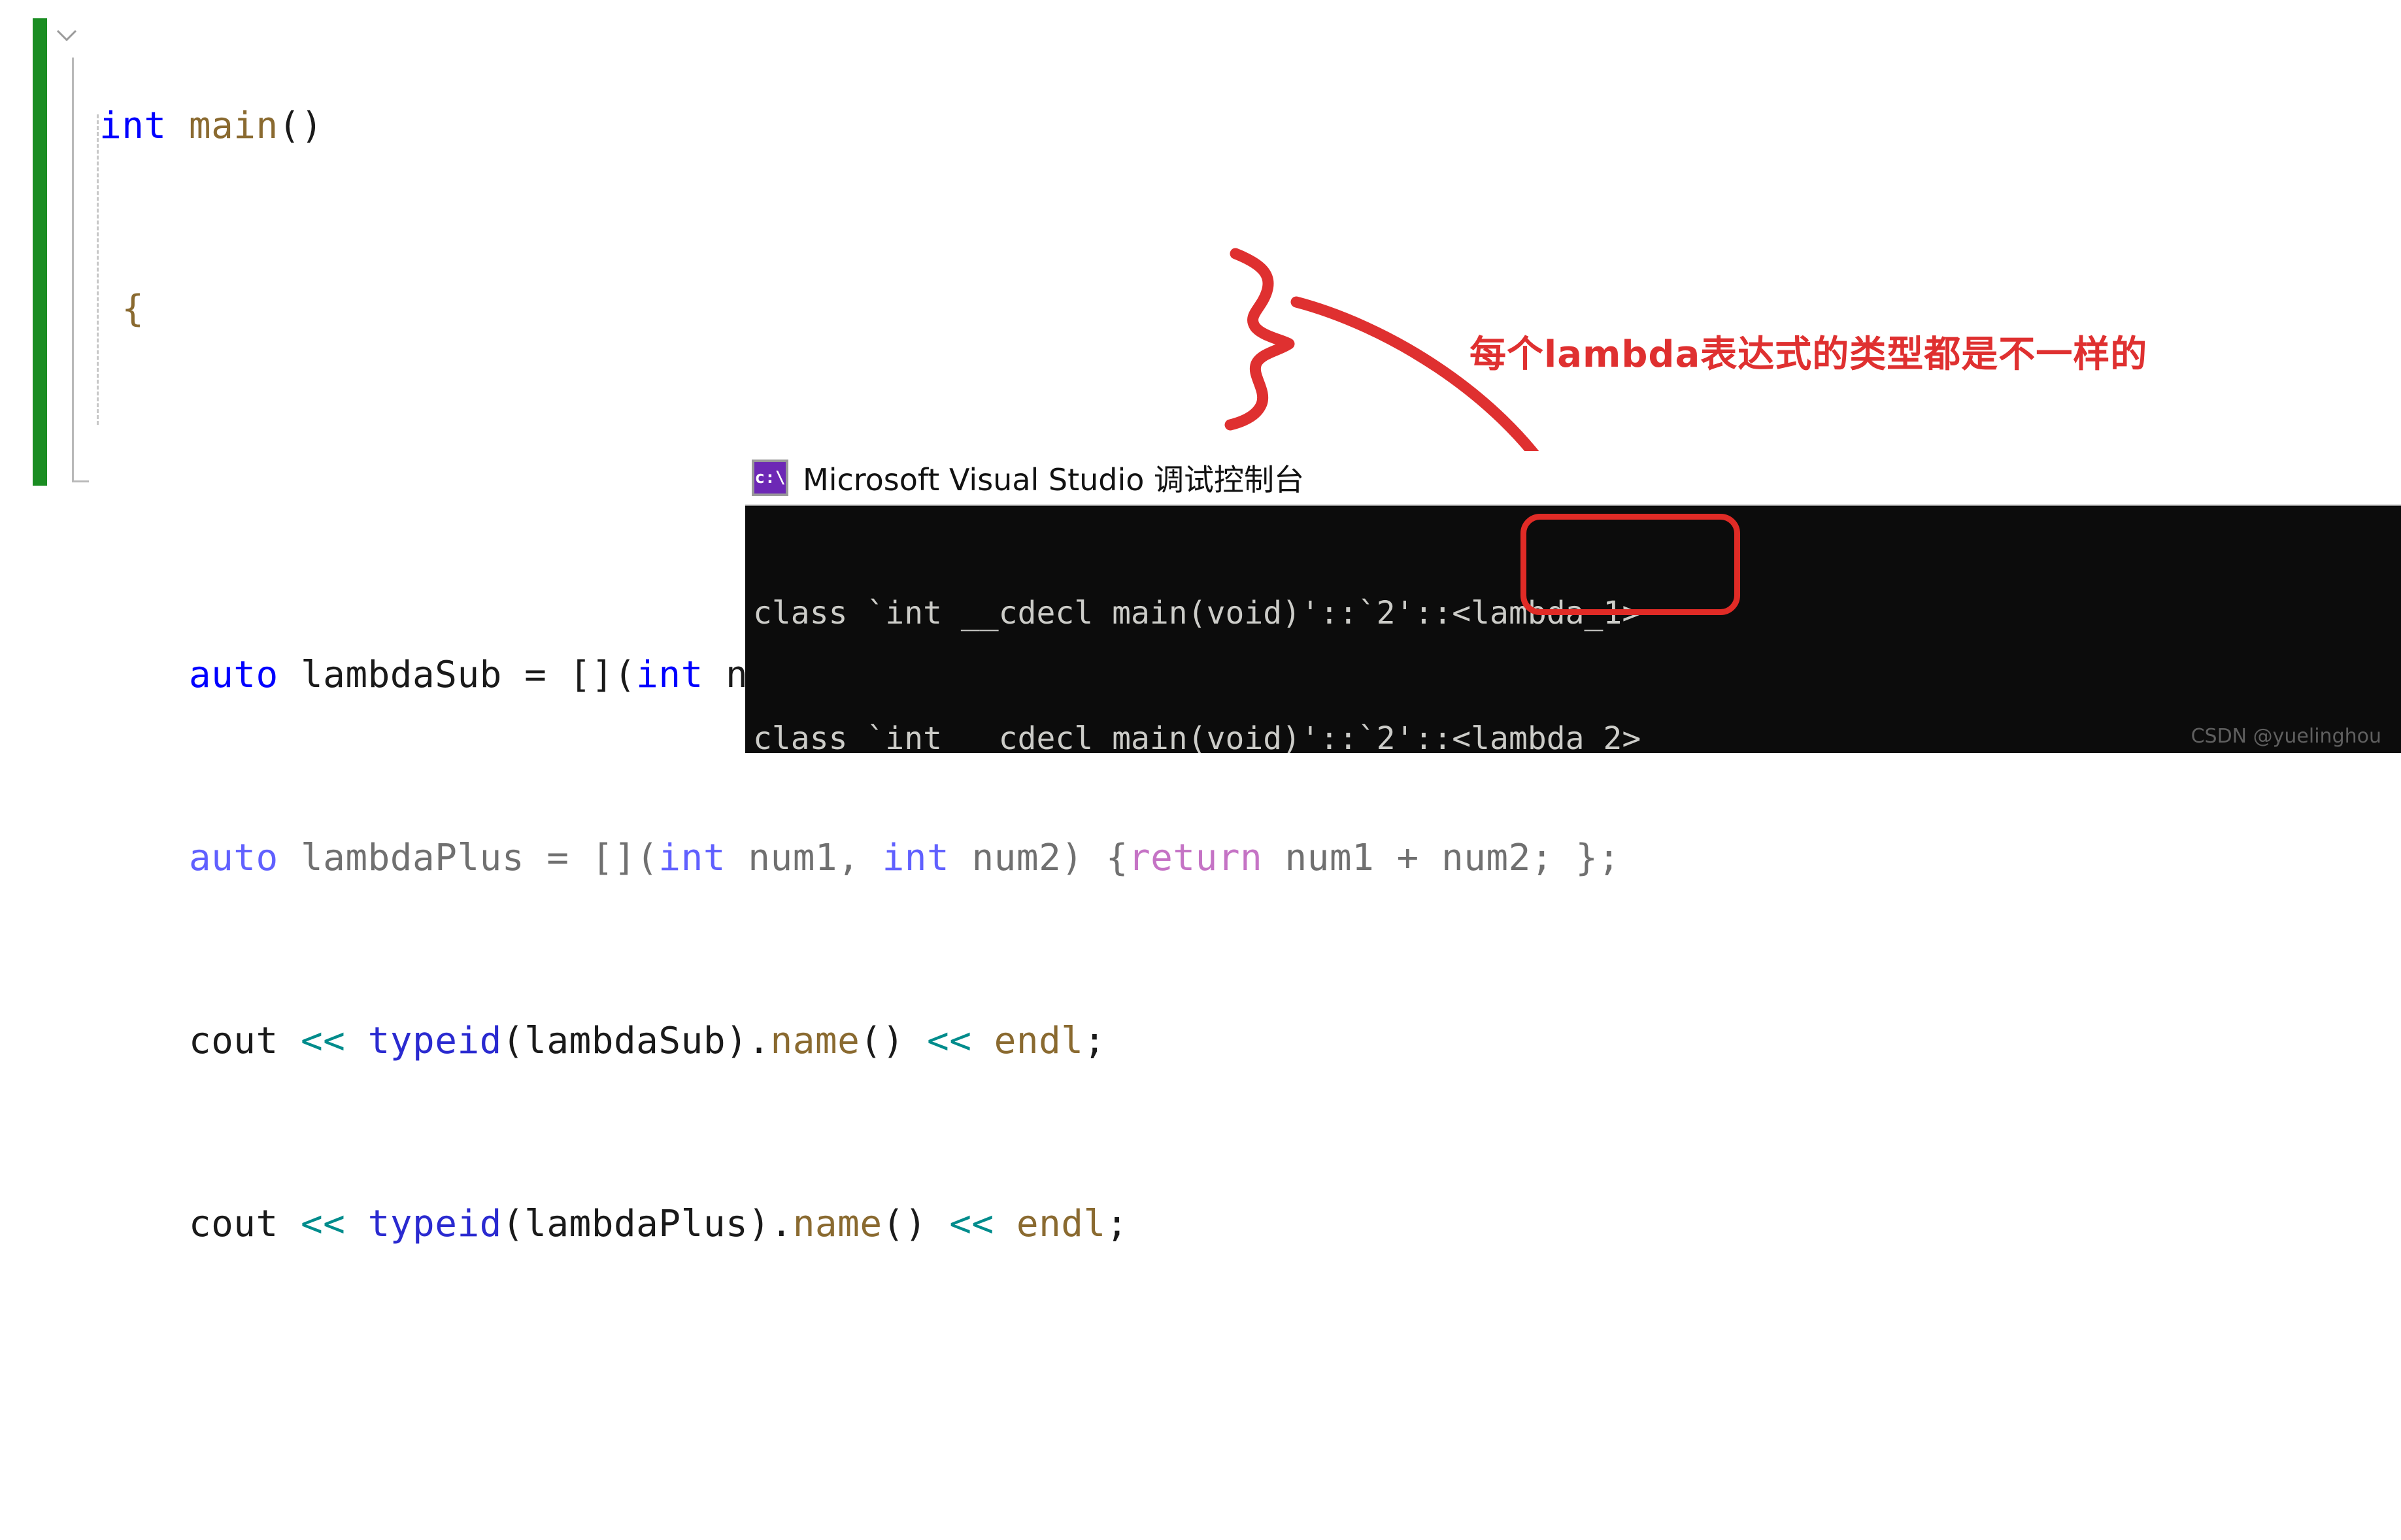 The image size is (2401, 1540). I want to click on token-open-brace: {, so click(121, 309).